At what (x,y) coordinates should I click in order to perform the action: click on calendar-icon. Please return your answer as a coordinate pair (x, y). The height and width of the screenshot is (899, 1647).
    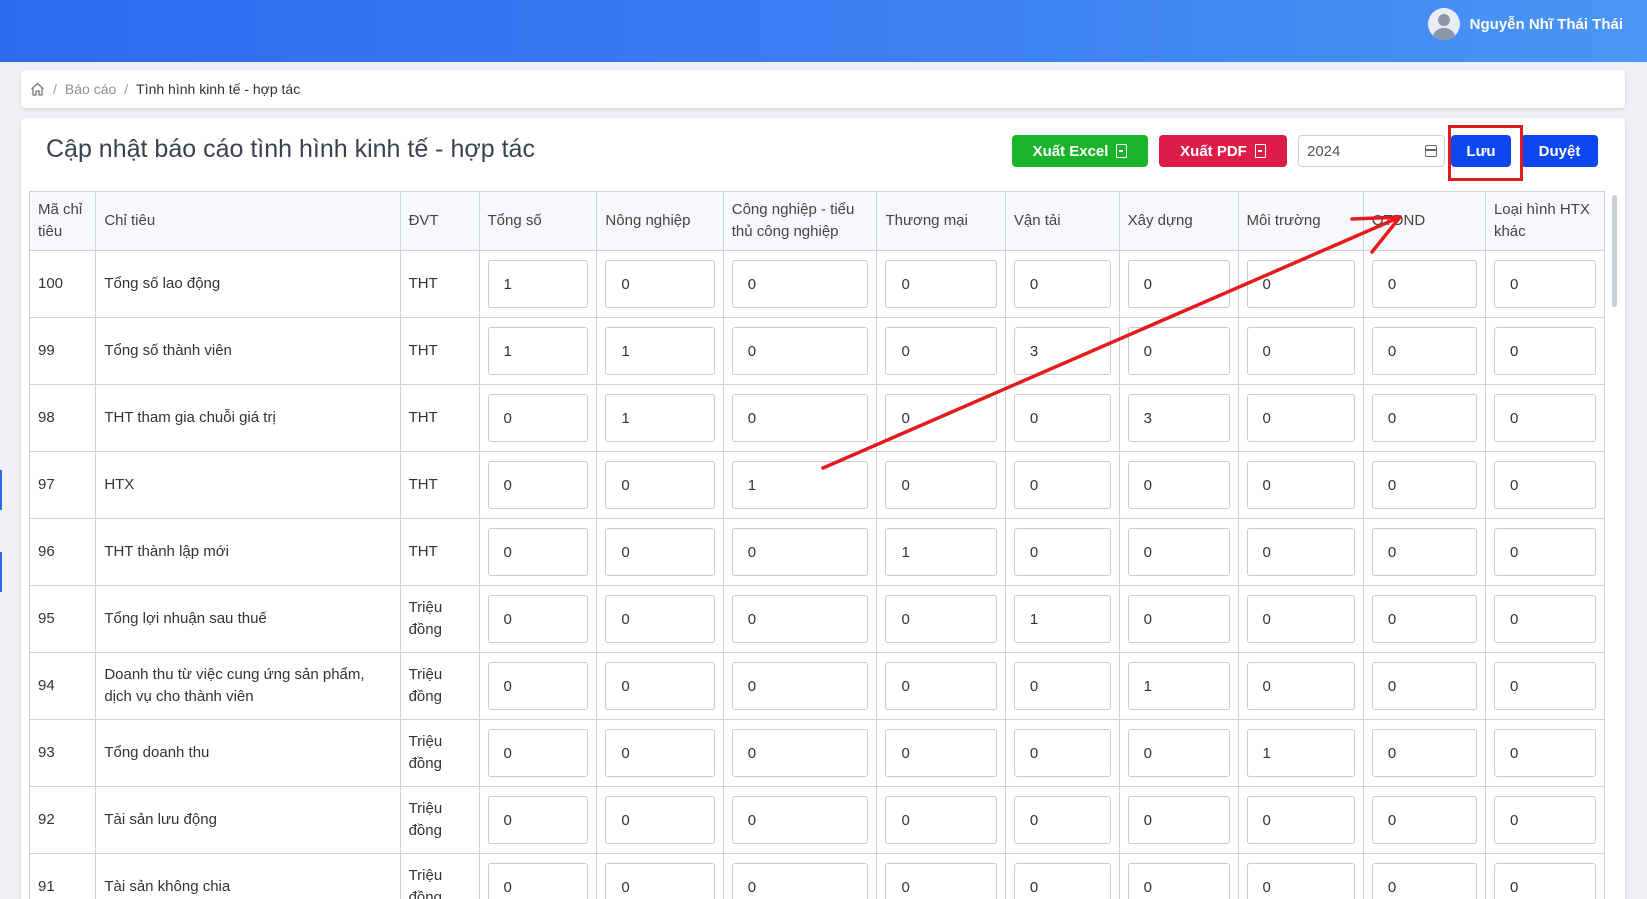
    Looking at the image, I should click on (1431, 151).